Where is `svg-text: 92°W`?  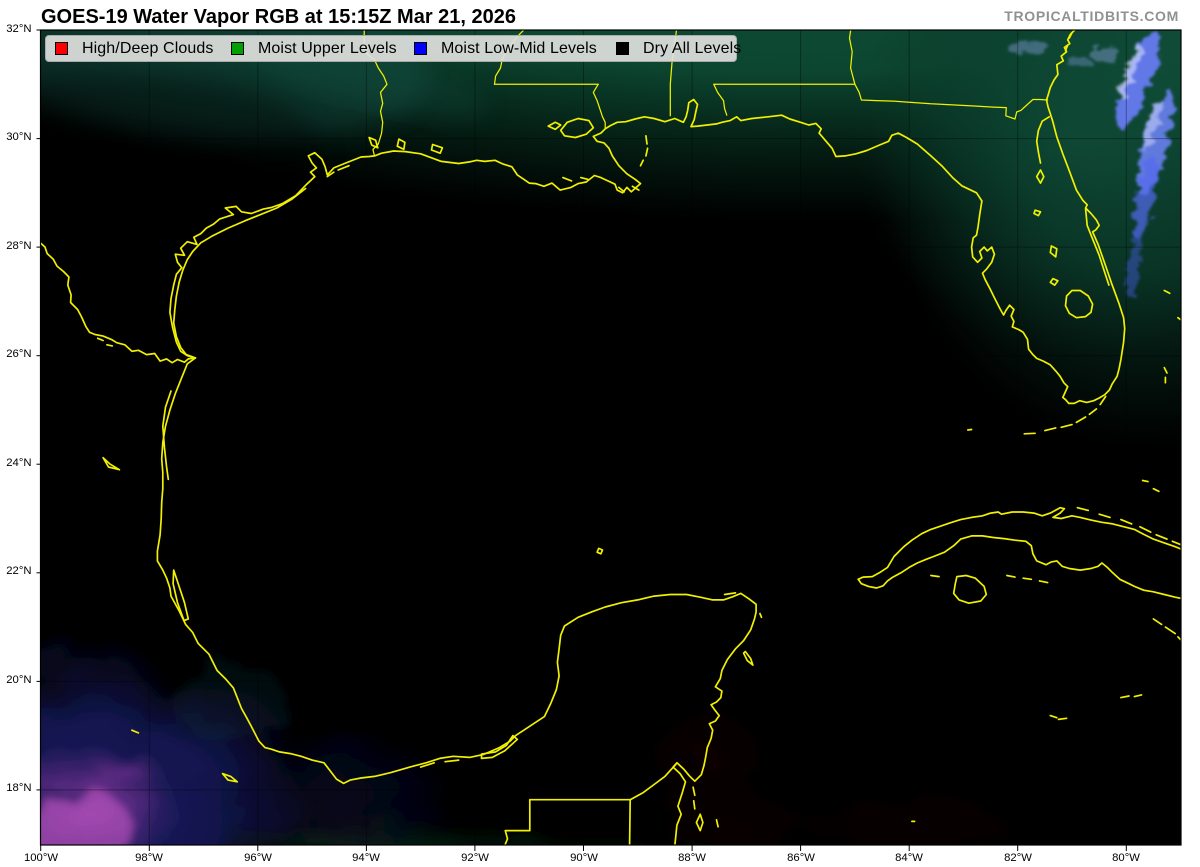 svg-text: 92°W is located at coordinates (475, 858).